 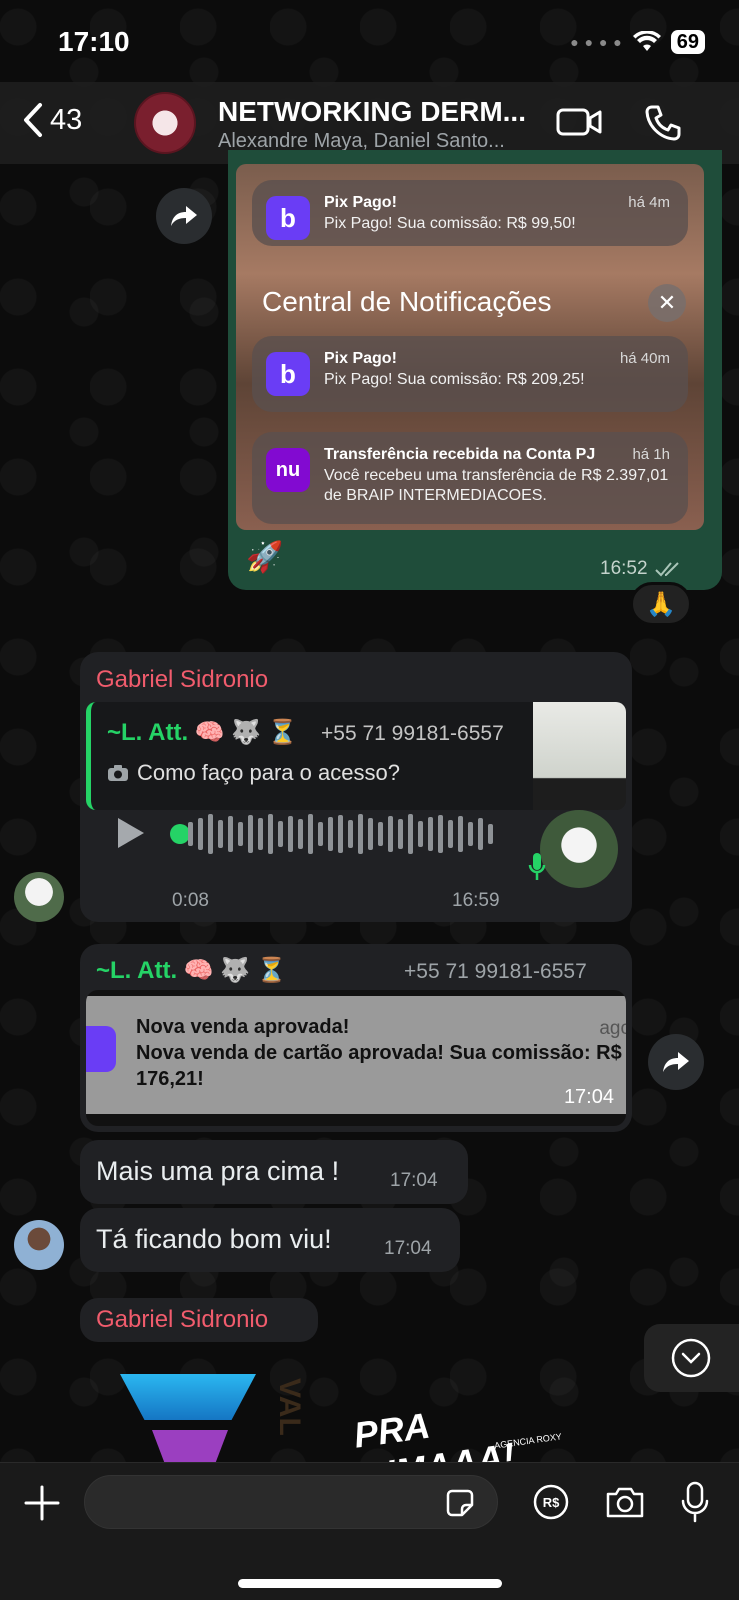 What do you see at coordinates (42, 1503) in the screenshot?
I see `plus-icon` at bounding box center [42, 1503].